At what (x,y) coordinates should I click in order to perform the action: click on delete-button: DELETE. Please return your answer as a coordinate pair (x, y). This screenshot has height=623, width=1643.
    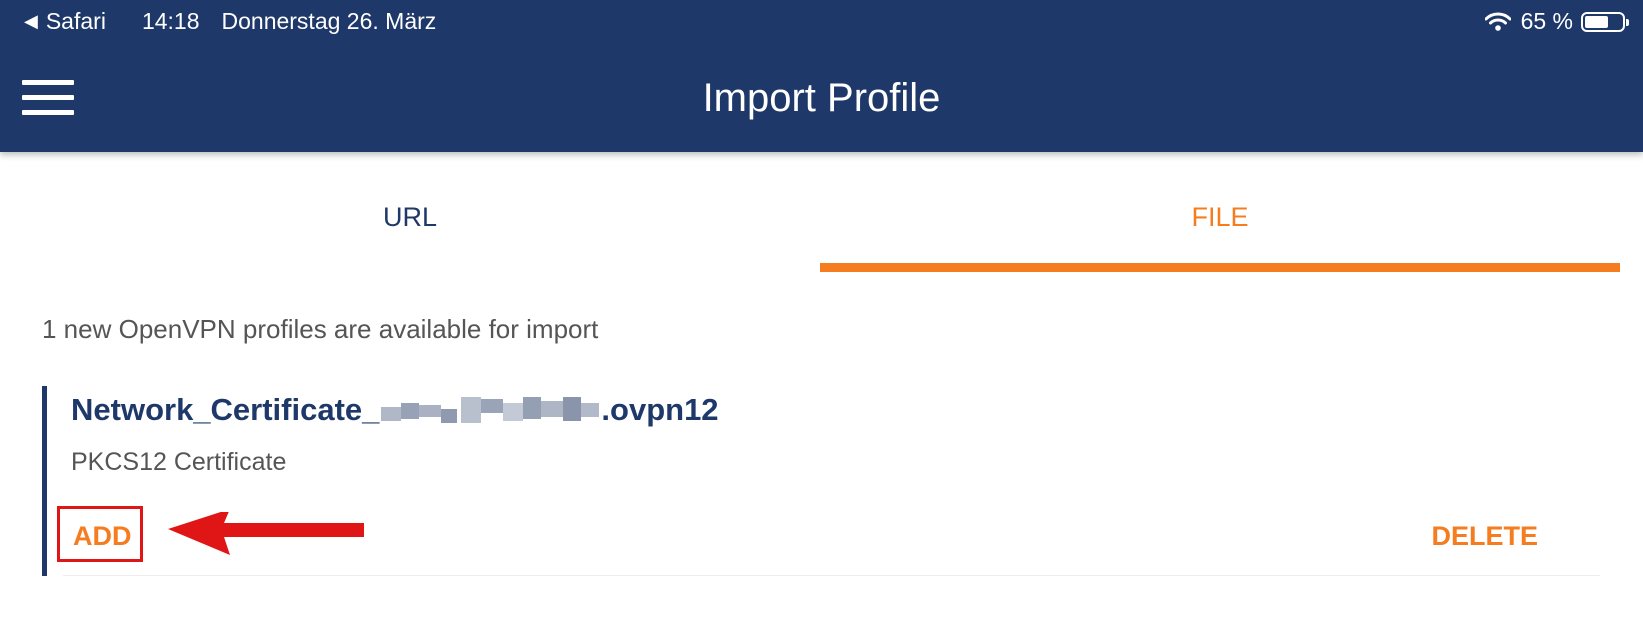
    Looking at the image, I should click on (1484, 536).